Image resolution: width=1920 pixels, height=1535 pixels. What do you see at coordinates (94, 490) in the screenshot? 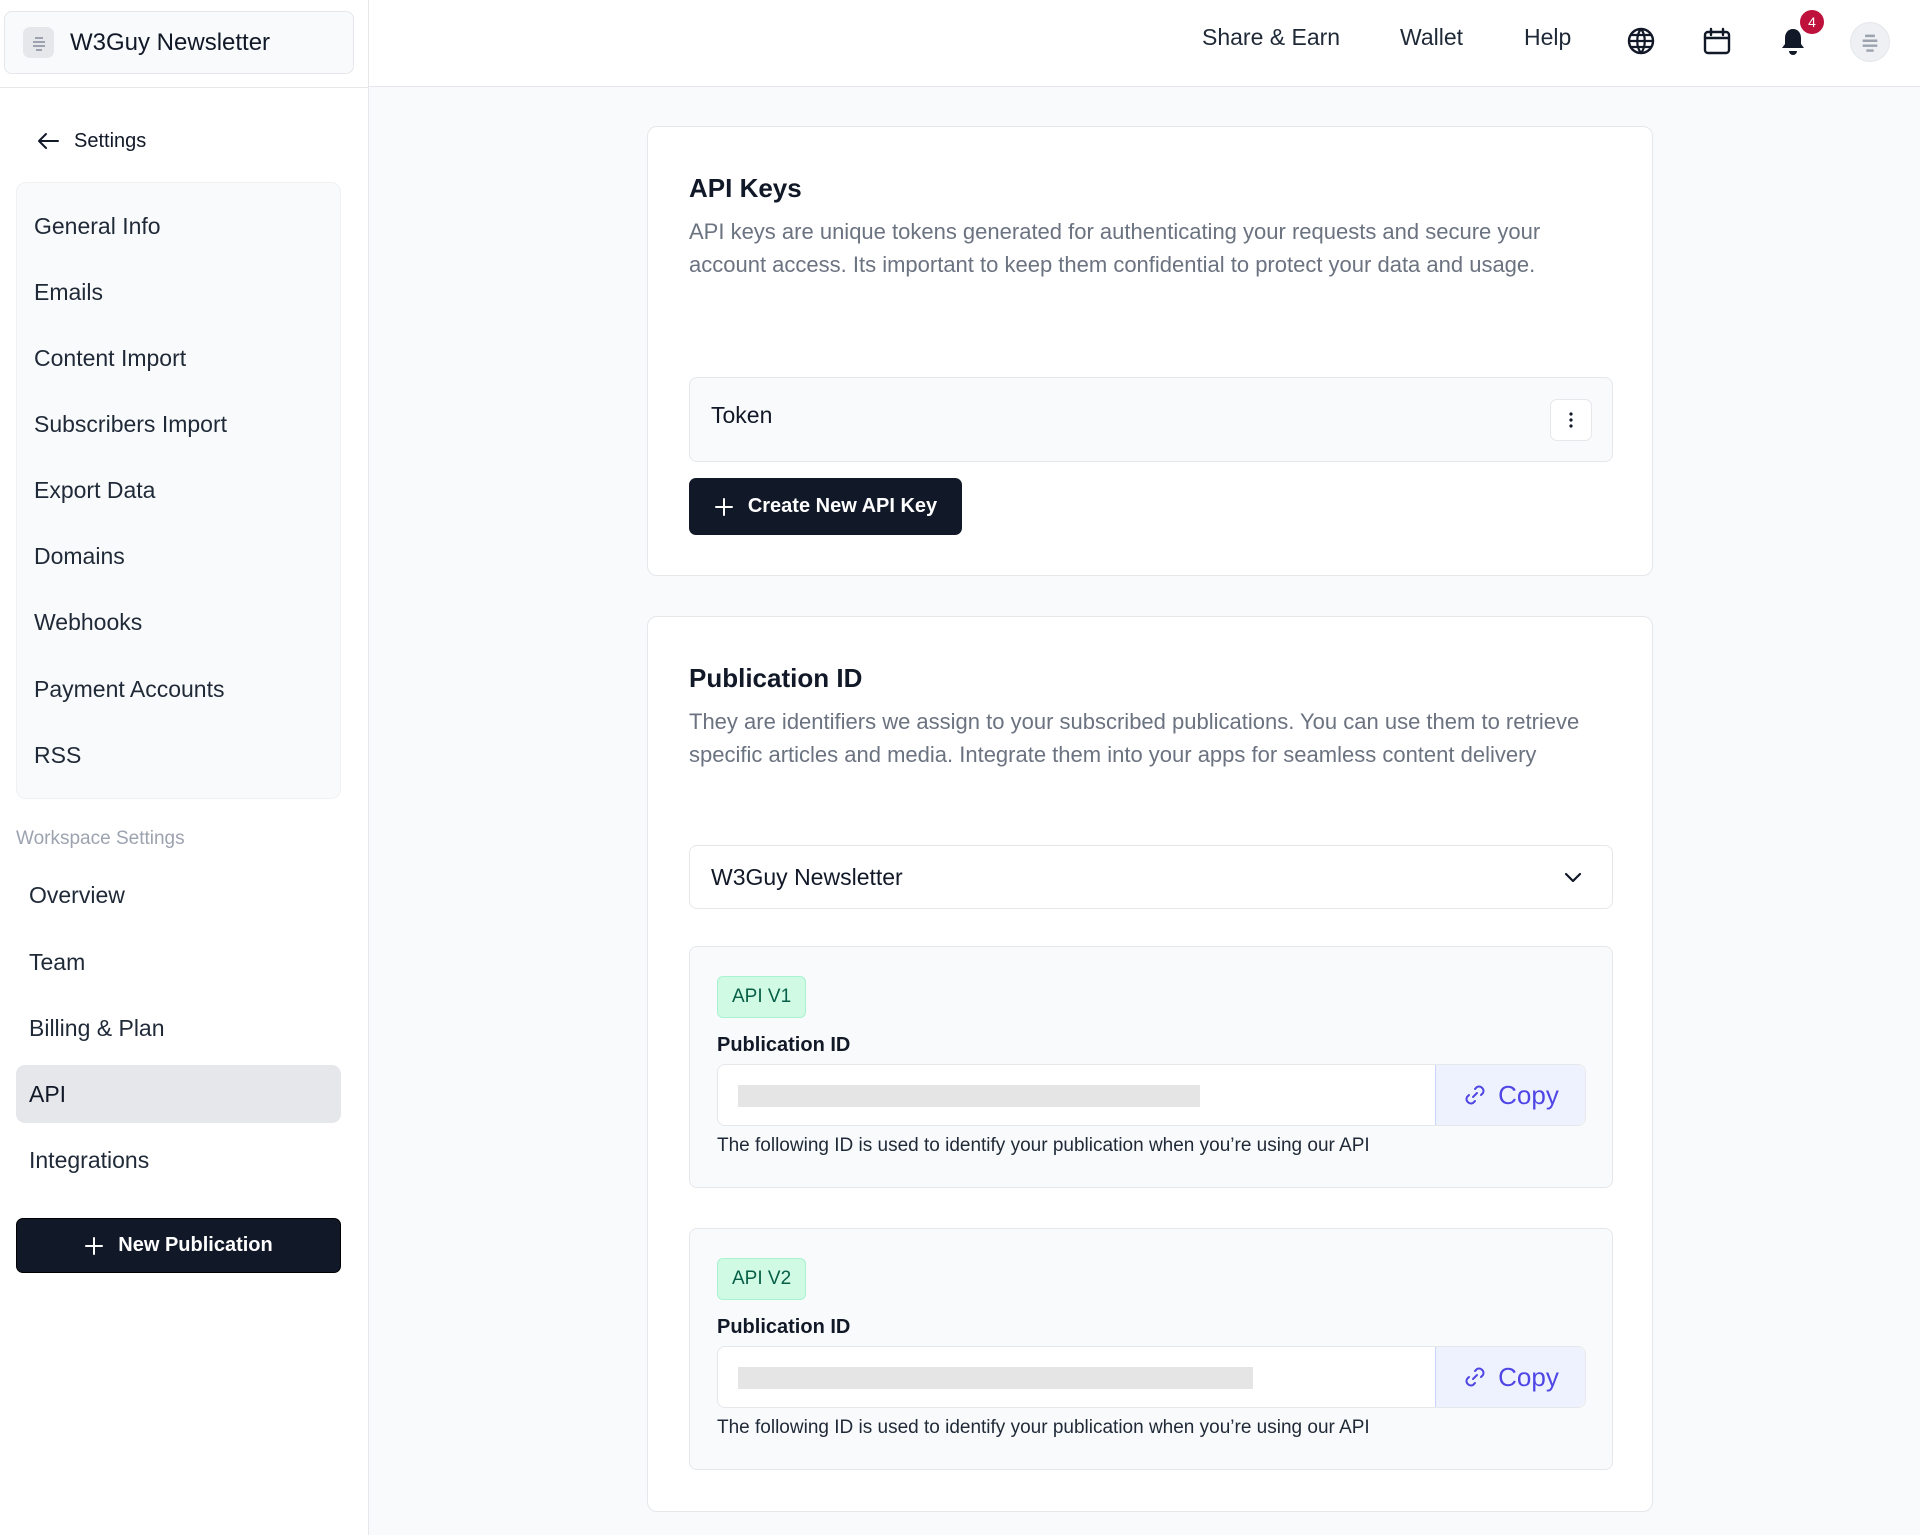
I see `sidebar-item-export-data: Export Data` at bounding box center [94, 490].